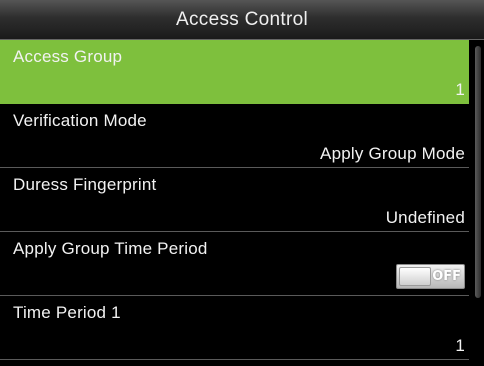 The height and width of the screenshot is (366, 484). I want to click on page-title: Access Control, so click(242, 19).